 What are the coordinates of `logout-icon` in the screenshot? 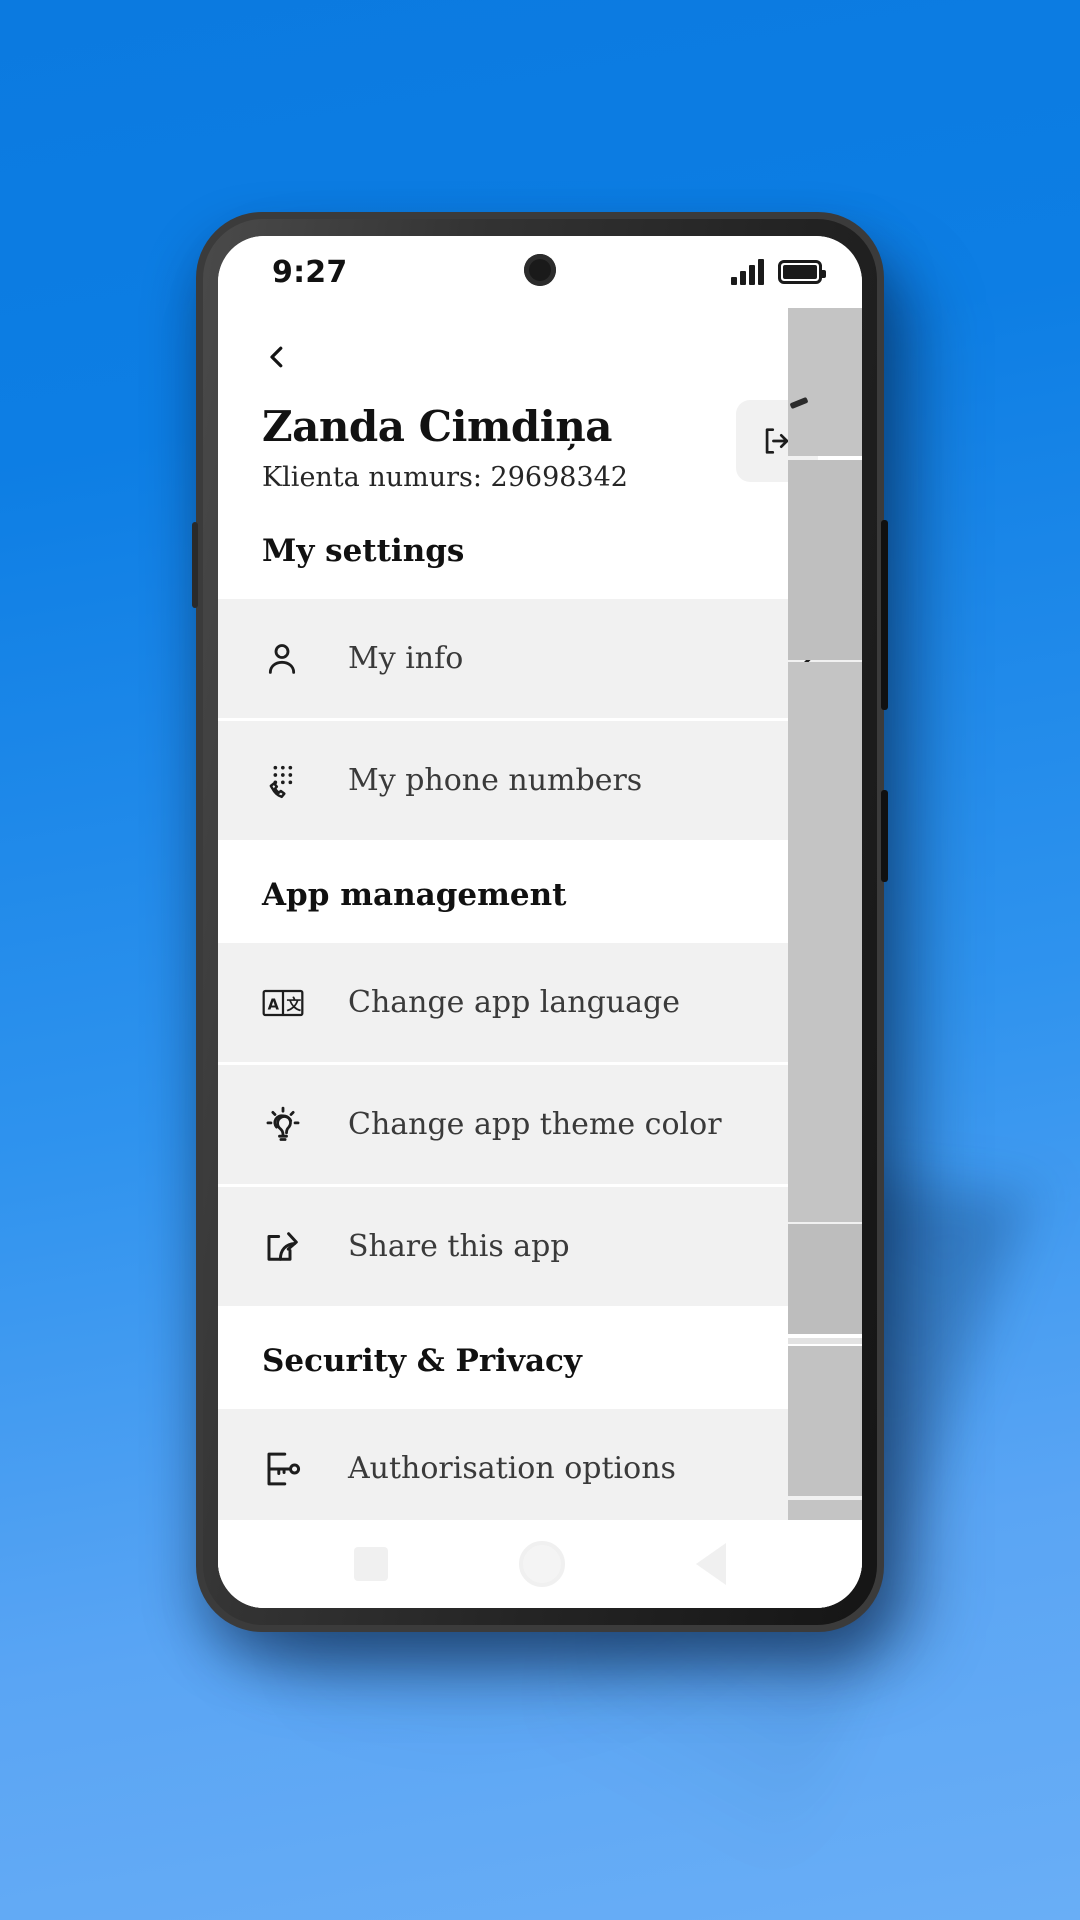 It's located at (777, 441).